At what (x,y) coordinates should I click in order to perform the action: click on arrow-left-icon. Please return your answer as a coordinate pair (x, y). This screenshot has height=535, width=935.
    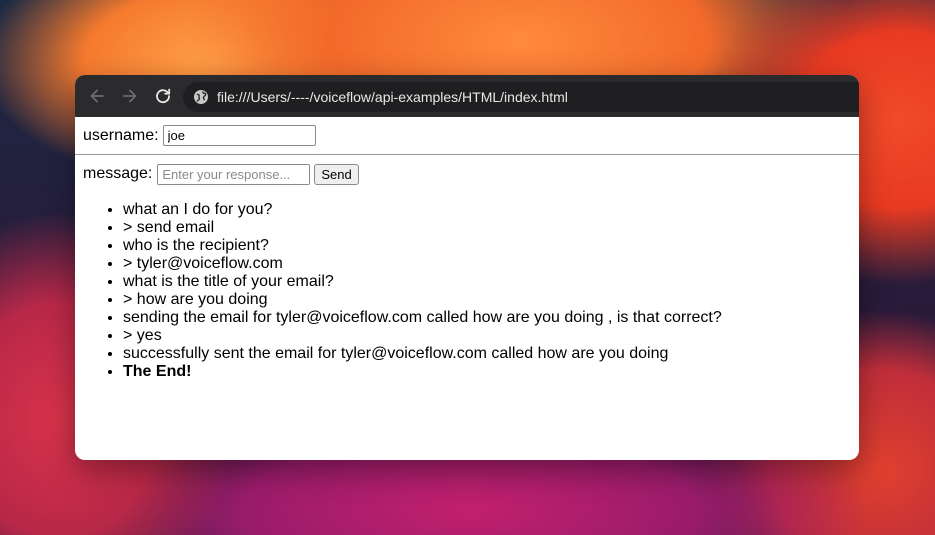
    Looking at the image, I should click on (97, 96).